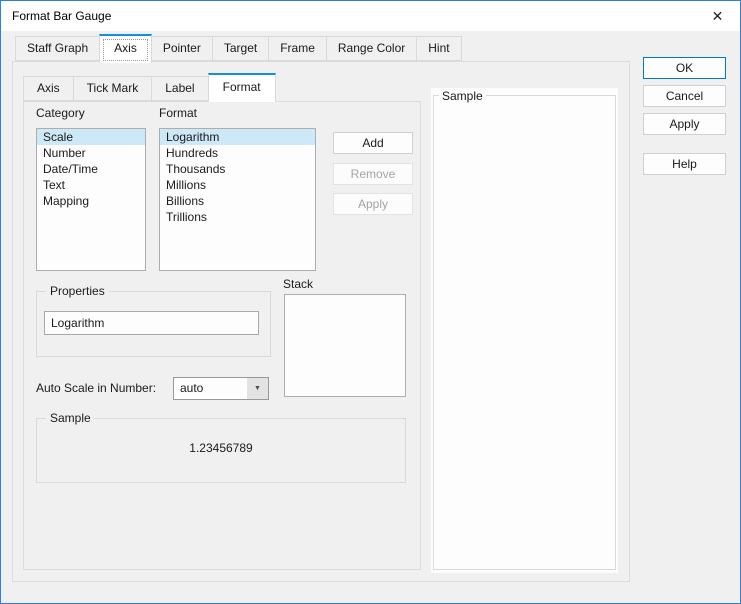 The width and height of the screenshot is (741, 604). Describe the element at coordinates (373, 143) in the screenshot. I see `add-button: Add` at that location.